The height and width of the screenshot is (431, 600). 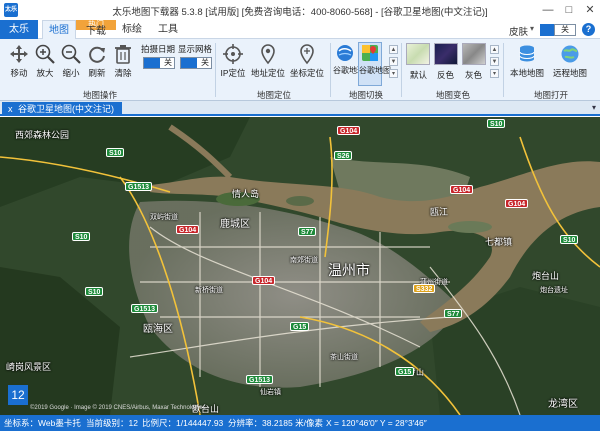 I want to click on tab-map: 地图, so click(x=59, y=30).